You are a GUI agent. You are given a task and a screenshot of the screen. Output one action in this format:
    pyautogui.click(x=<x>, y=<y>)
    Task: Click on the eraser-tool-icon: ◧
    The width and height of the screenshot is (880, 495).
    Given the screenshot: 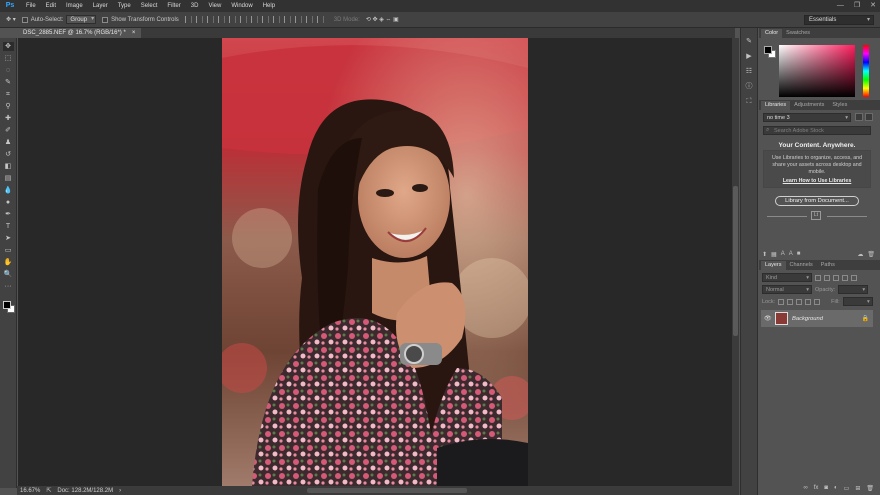 What is the action you would take?
    pyautogui.click(x=8, y=166)
    